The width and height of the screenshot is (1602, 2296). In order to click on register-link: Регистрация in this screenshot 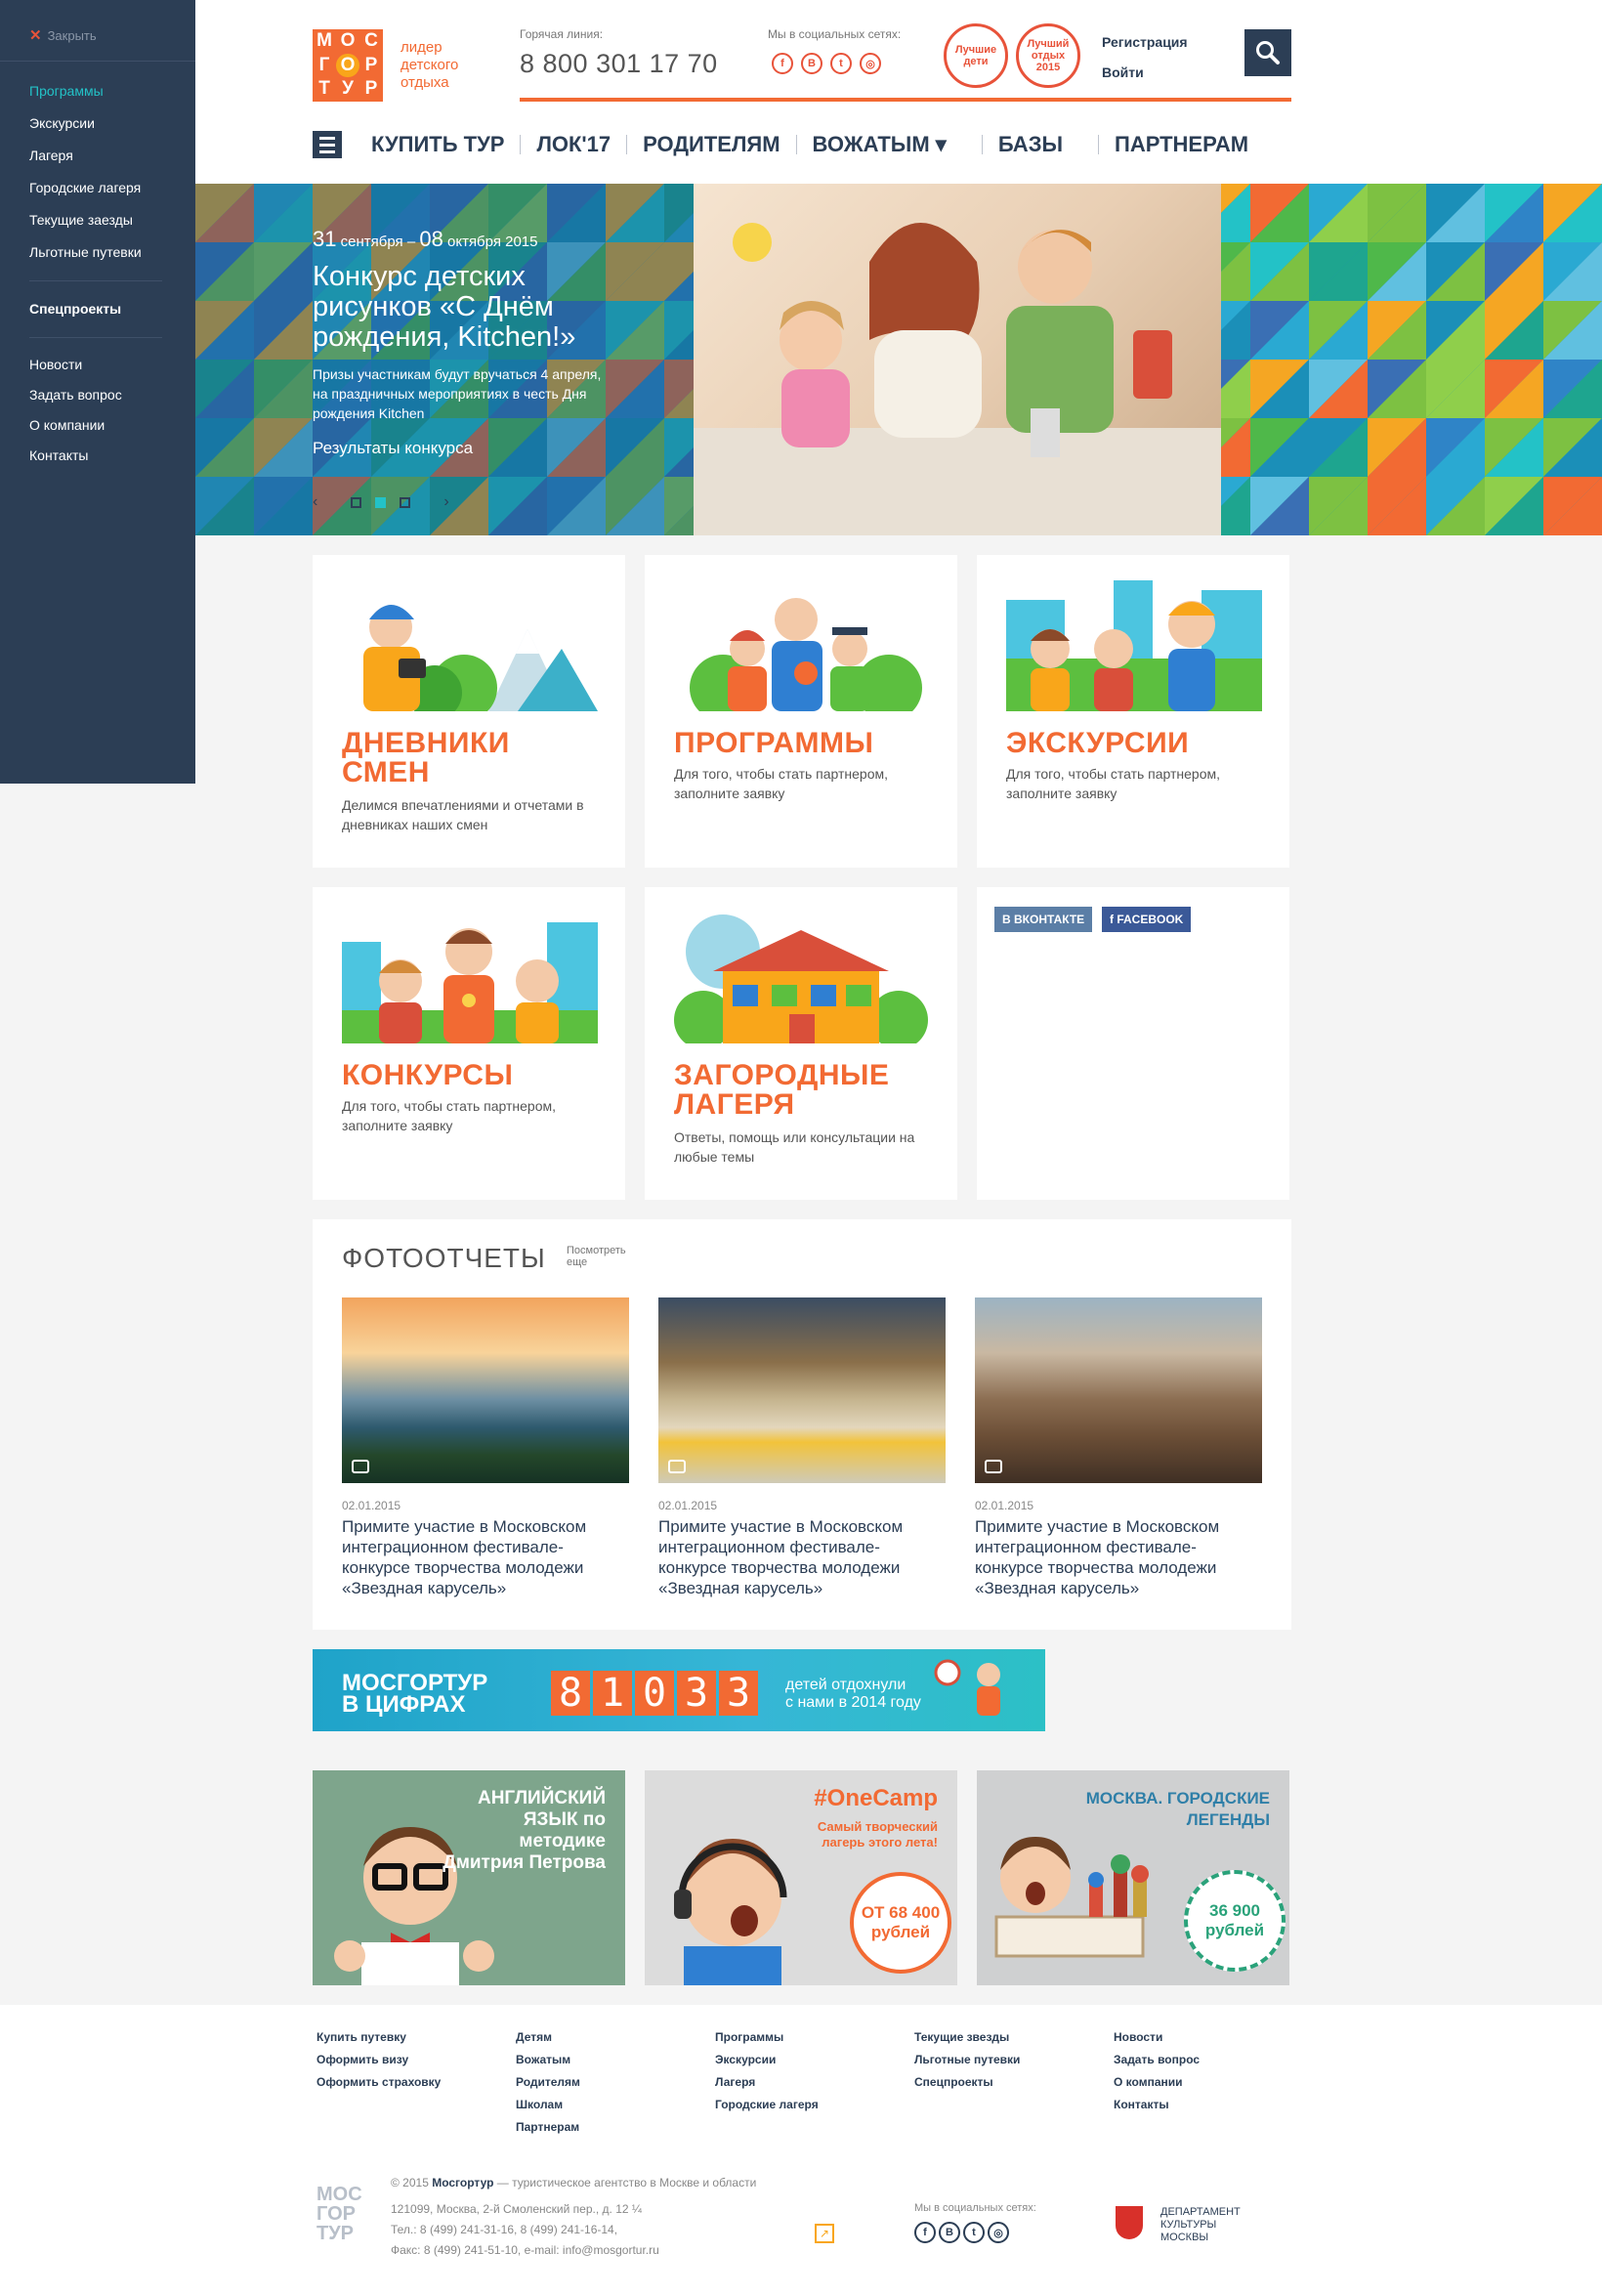, I will do `click(1145, 43)`.